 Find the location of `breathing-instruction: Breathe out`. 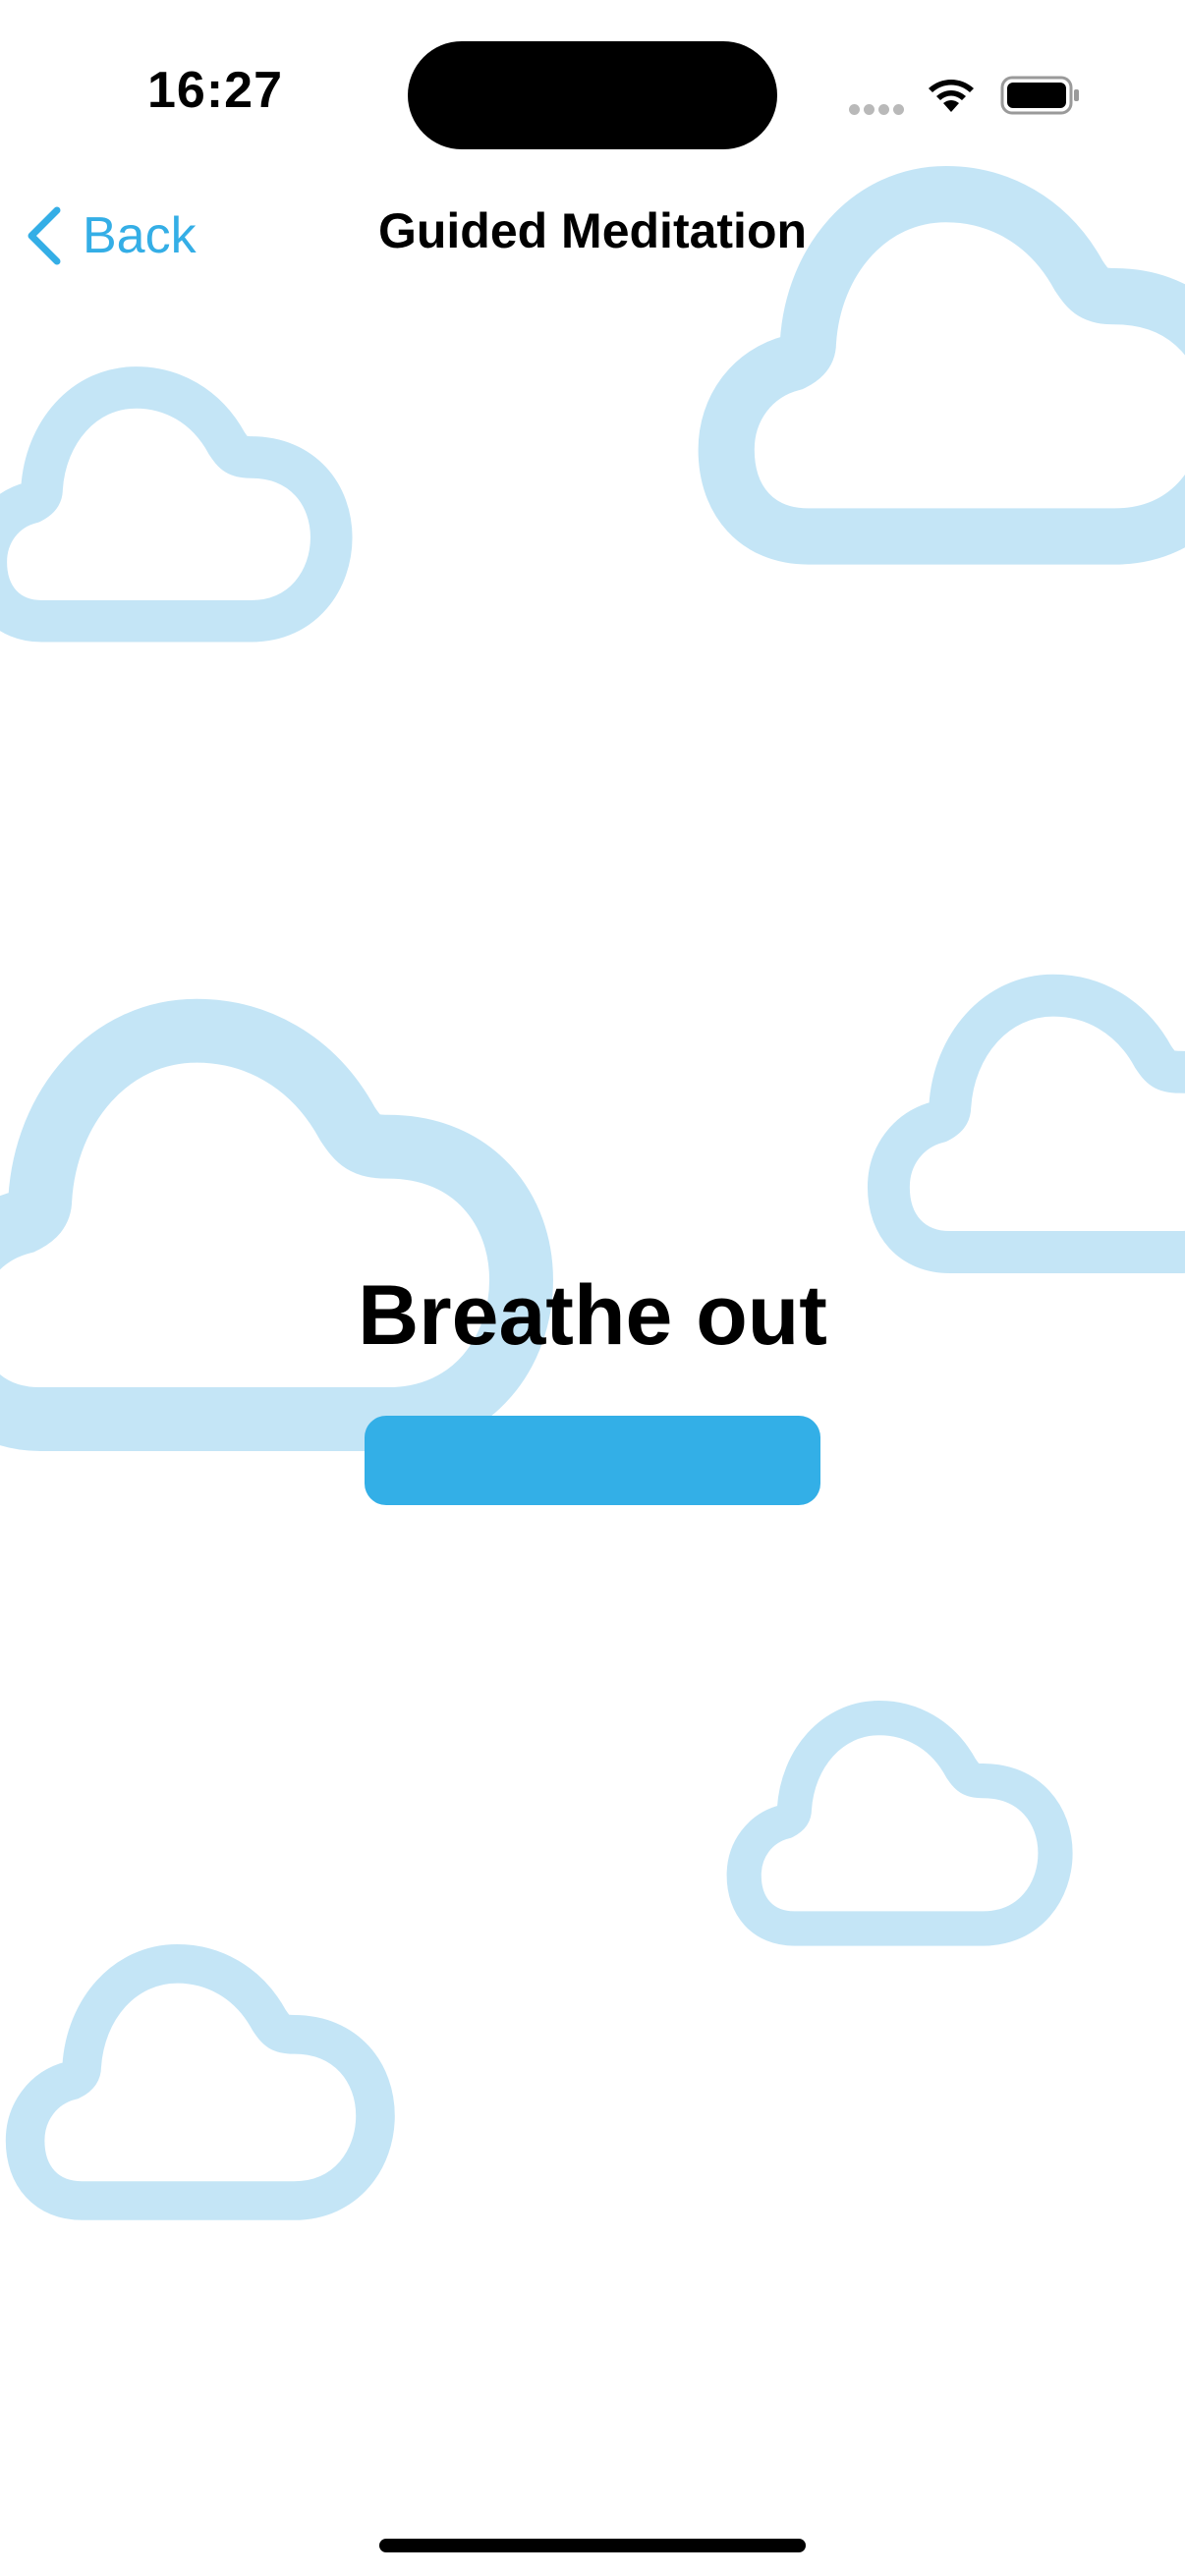

breathing-instruction: Breathe out is located at coordinates (592, 1315).